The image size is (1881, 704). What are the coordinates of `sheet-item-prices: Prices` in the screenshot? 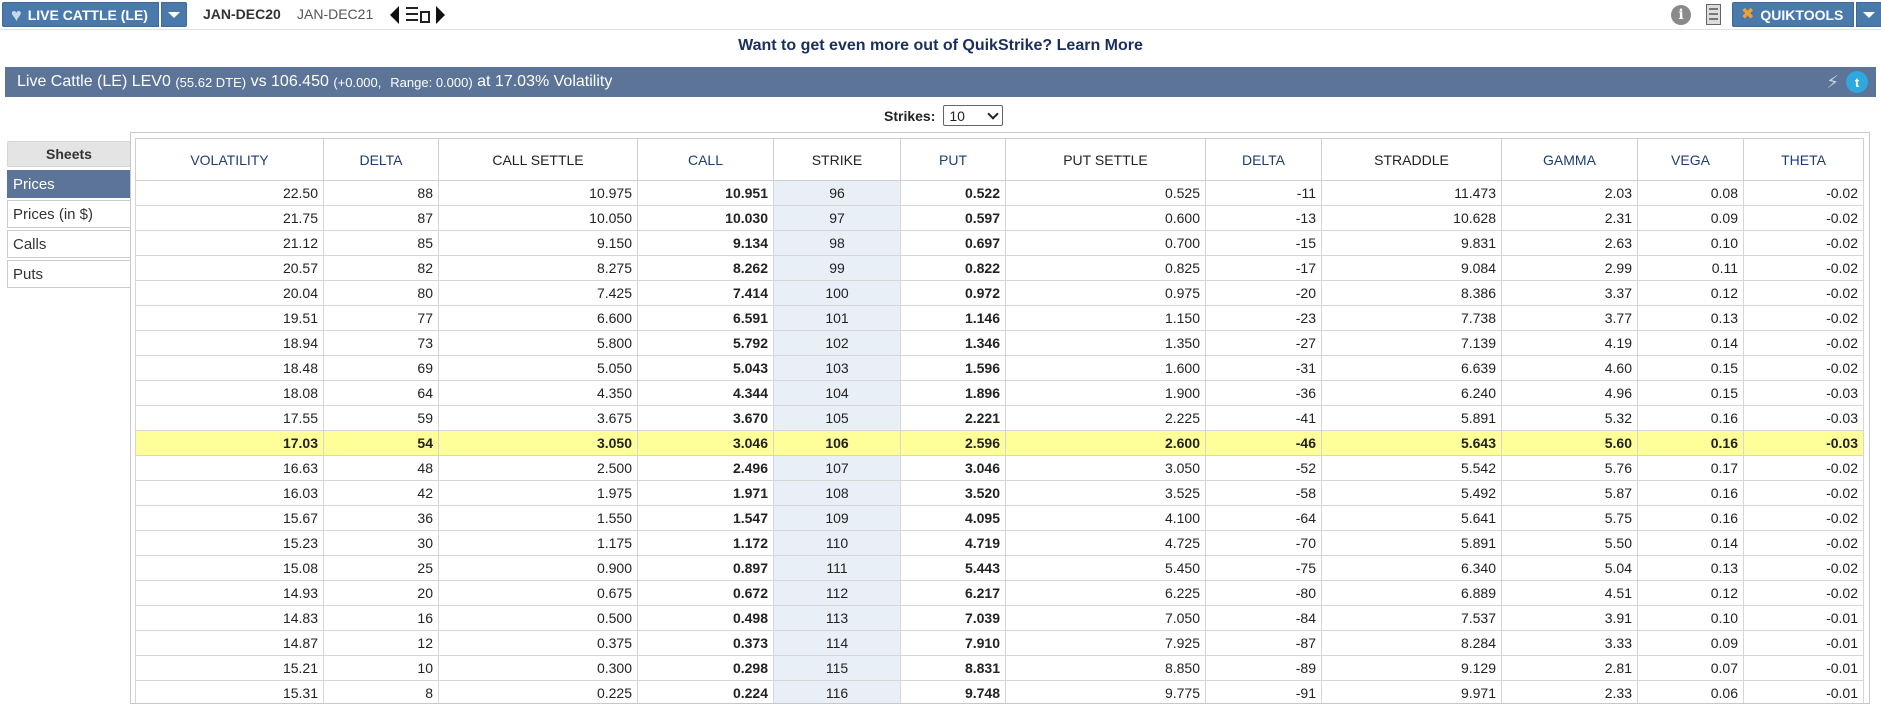 It's located at (69, 184).